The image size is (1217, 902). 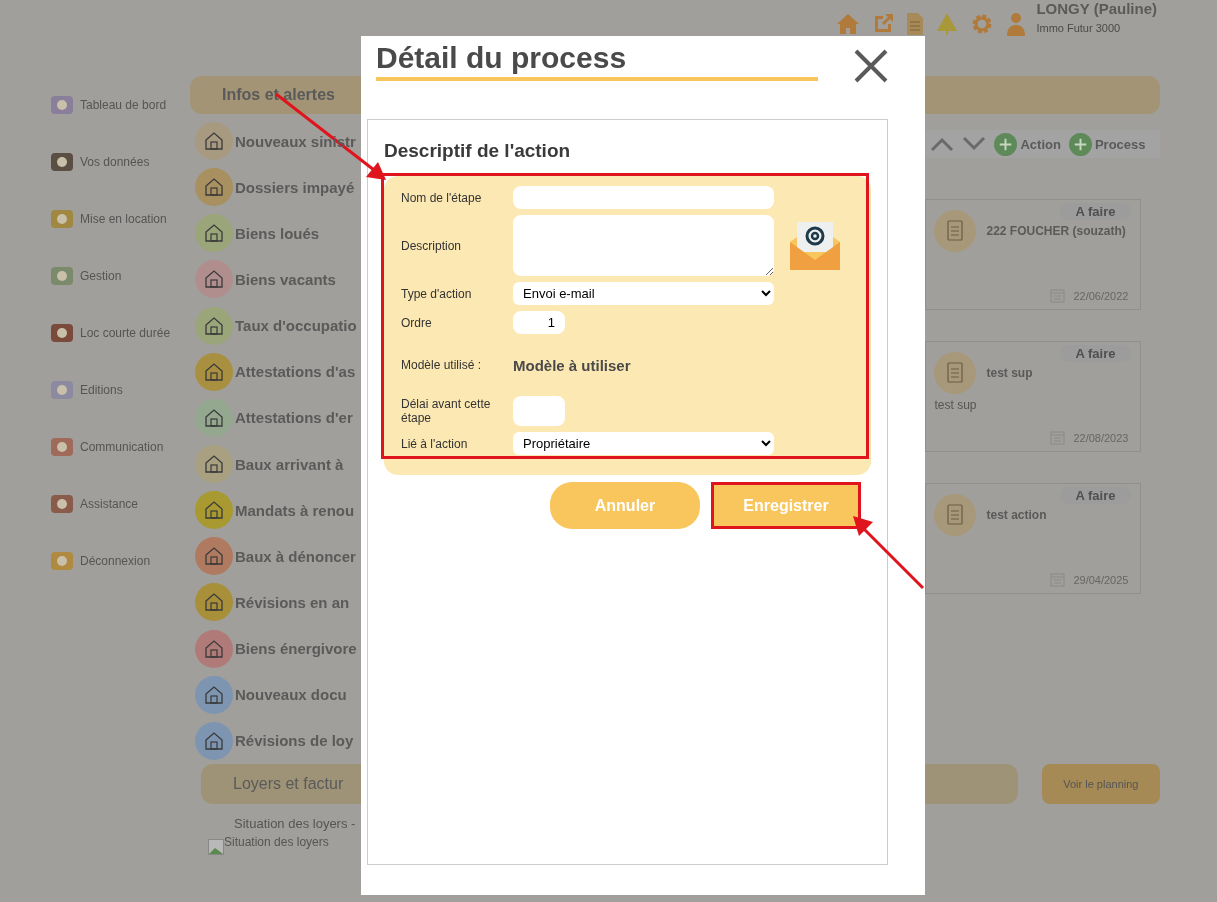 What do you see at coordinates (1033, 538) in the screenshot?
I see `task-card: A faire test action 29/04/2025` at bounding box center [1033, 538].